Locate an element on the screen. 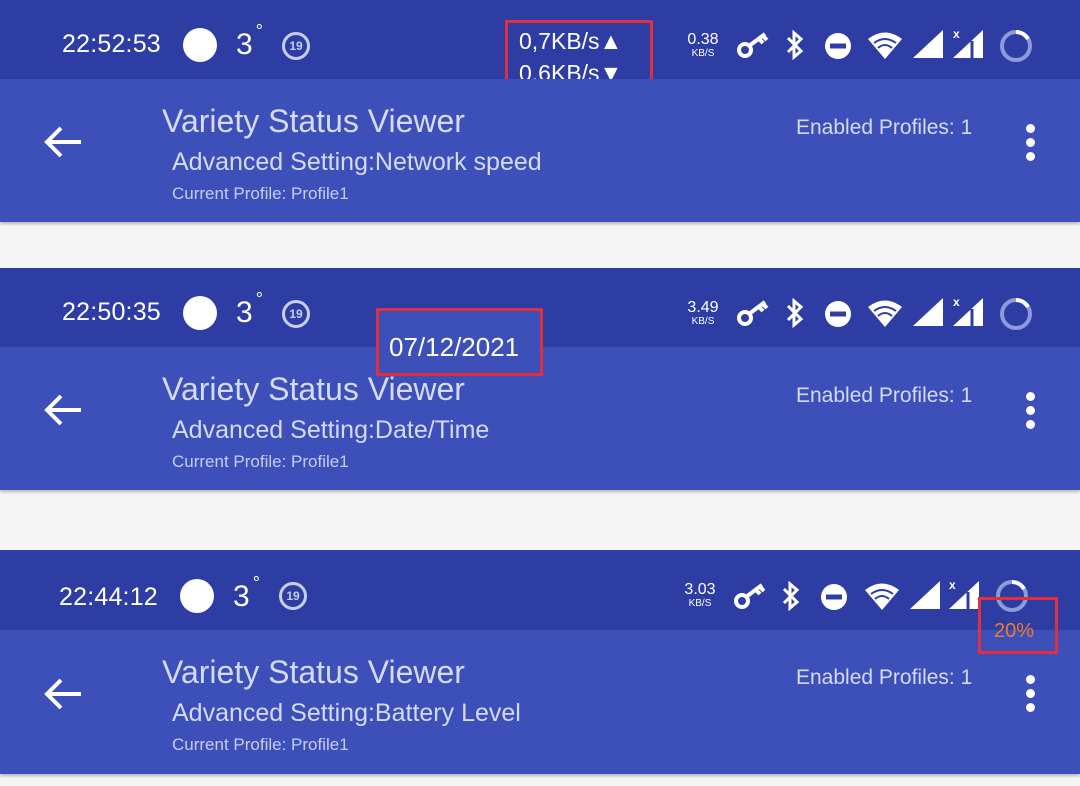 This screenshot has height=786, width=1080. date-overlay: 07/12/2021 is located at coordinates (454, 347).